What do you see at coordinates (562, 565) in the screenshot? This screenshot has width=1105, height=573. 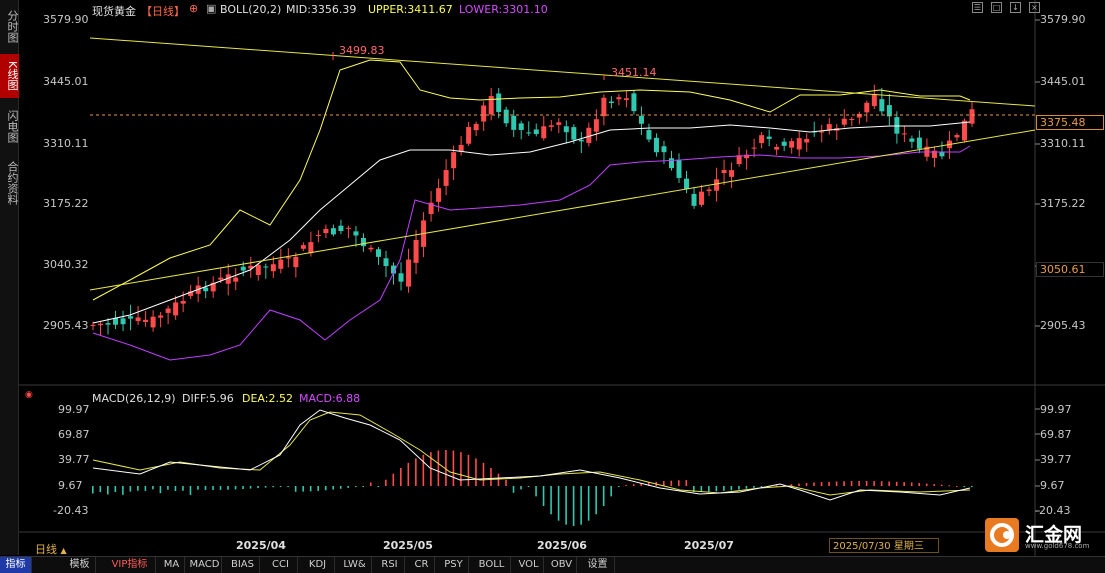 I see `indicator-obv: OBV` at bounding box center [562, 565].